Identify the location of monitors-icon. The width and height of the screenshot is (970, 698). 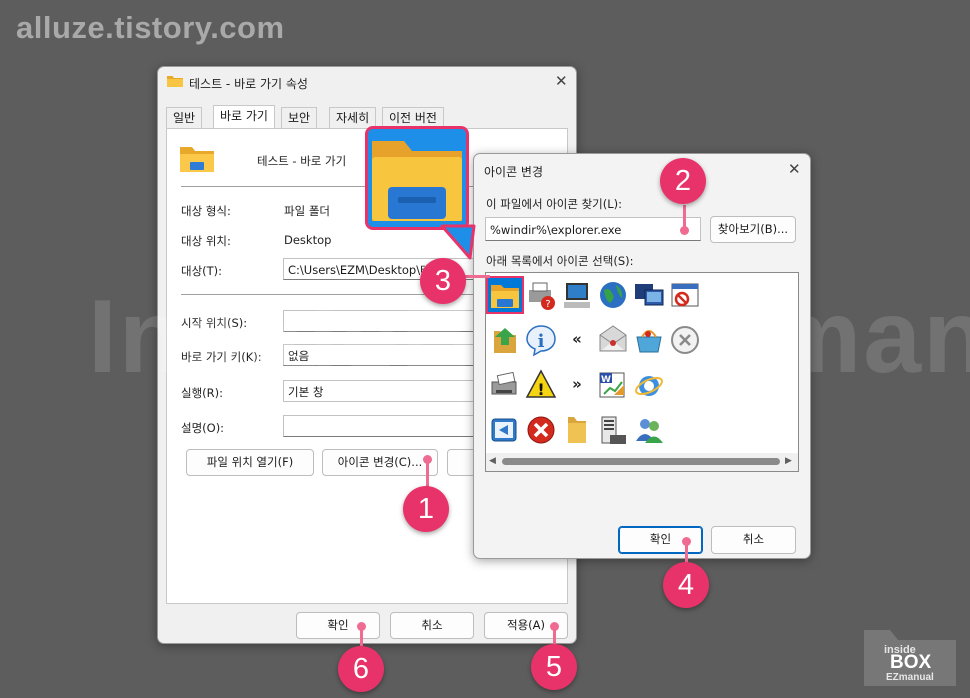
(649, 295).